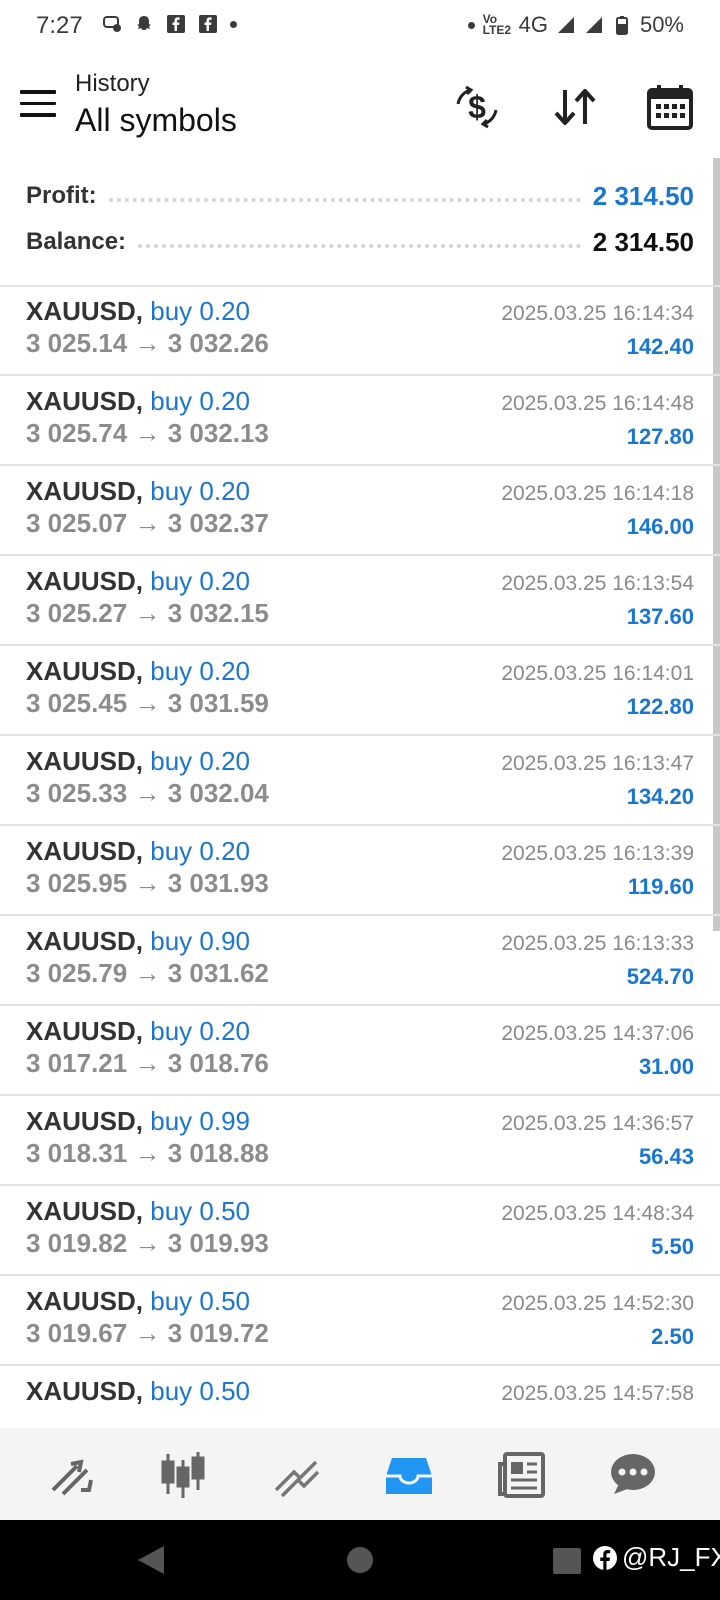 This screenshot has height=1600, width=720. I want to click on deal-prices: 3 017.21 → 3 018.76, so click(147, 1063).